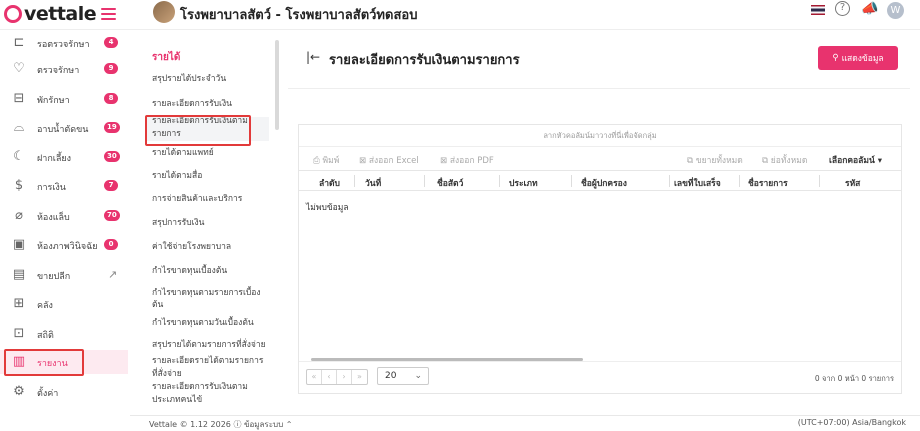 Image resolution: width=920 pixels, height=431 pixels. Describe the element at coordinates (212, 271) in the screenshot. I see `submenu-item: กำไรขาดทุนเบื้องต้น` at that location.